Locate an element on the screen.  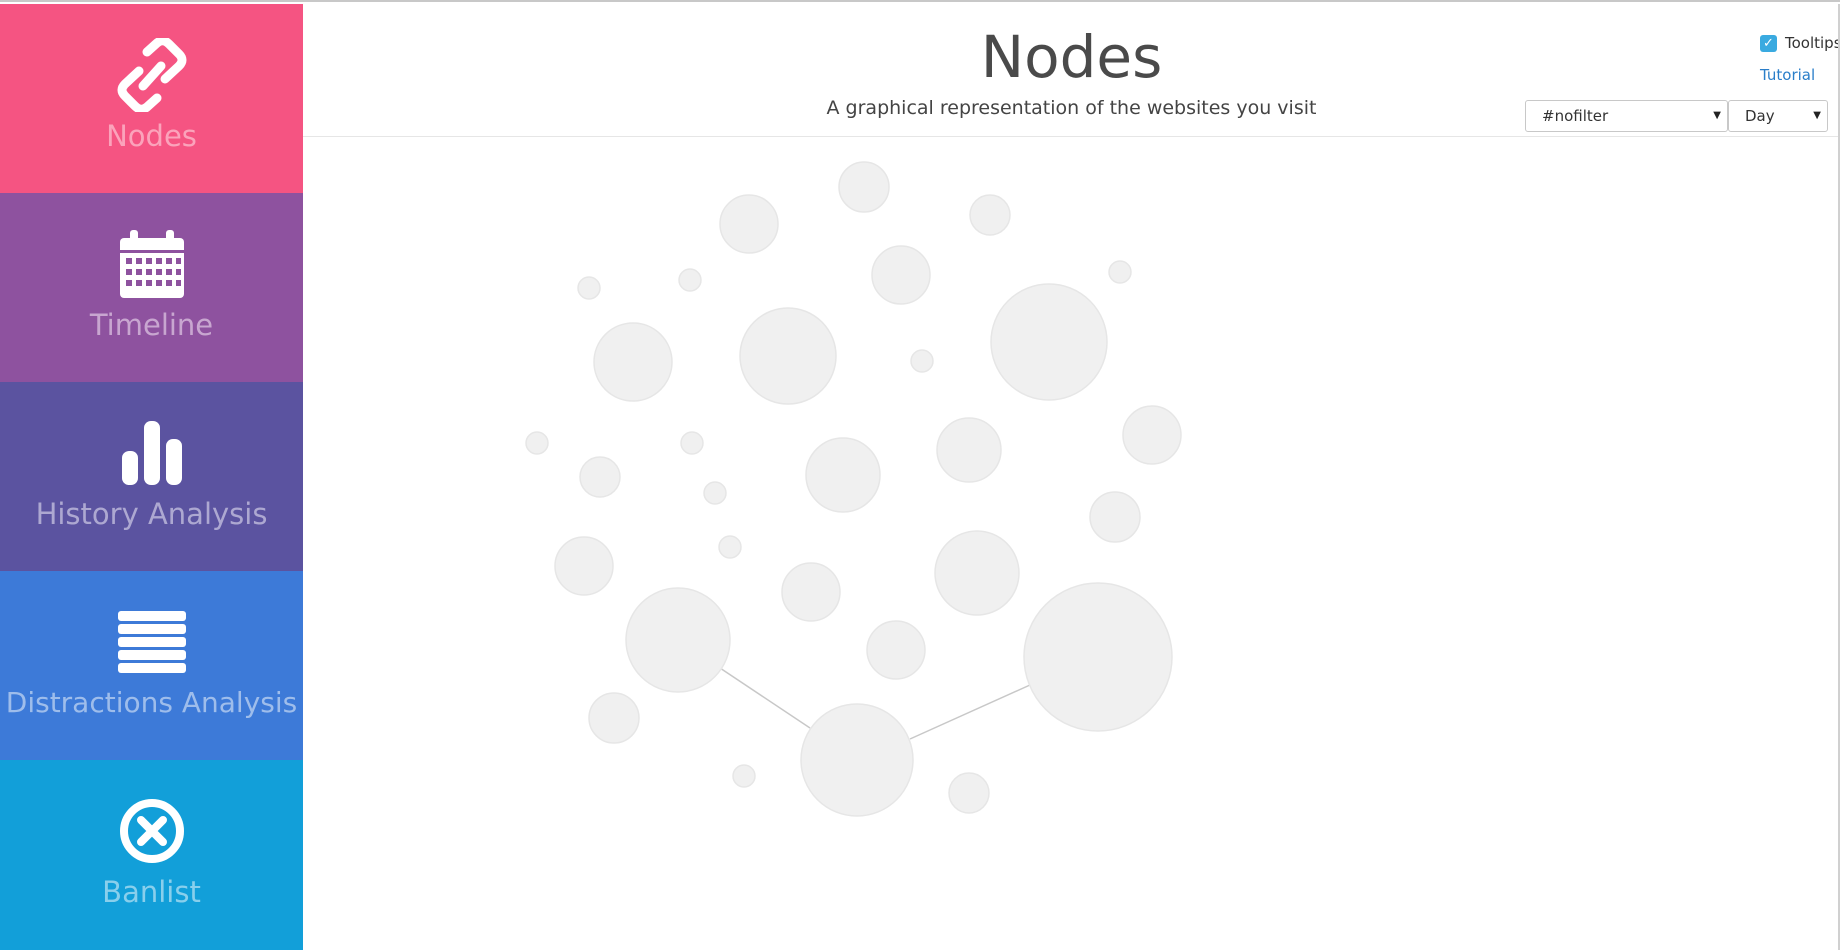
sidebar-item-label: Distractions Analysis is located at coordinates (151, 702).